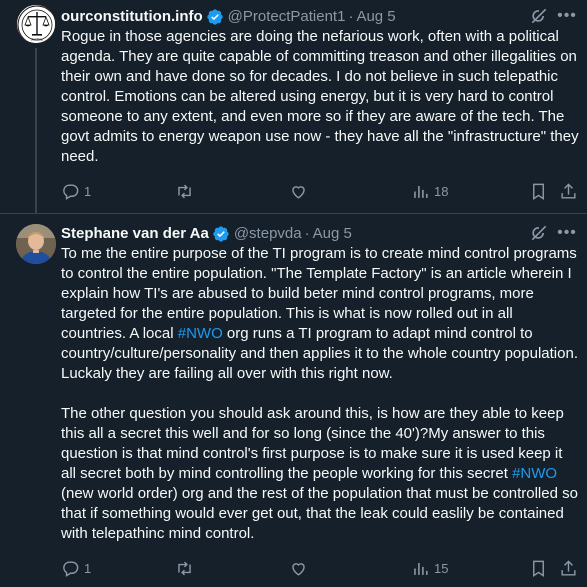 The height and width of the screenshot is (587, 587). I want to click on avatar, so click(36, 244).